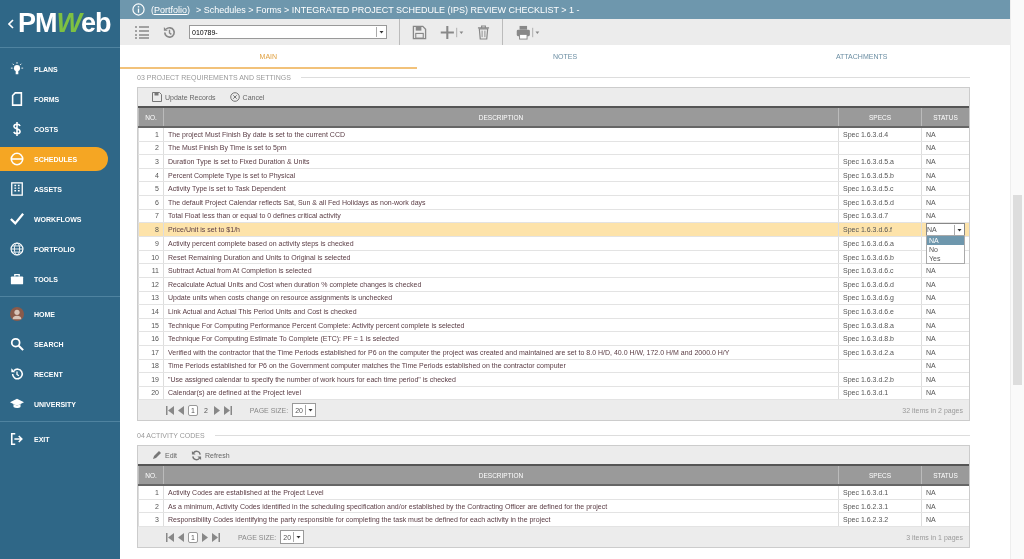  What do you see at coordinates (1017, 279) in the screenshot?
I see `scrollbar` at bounding box center [1017, 279].